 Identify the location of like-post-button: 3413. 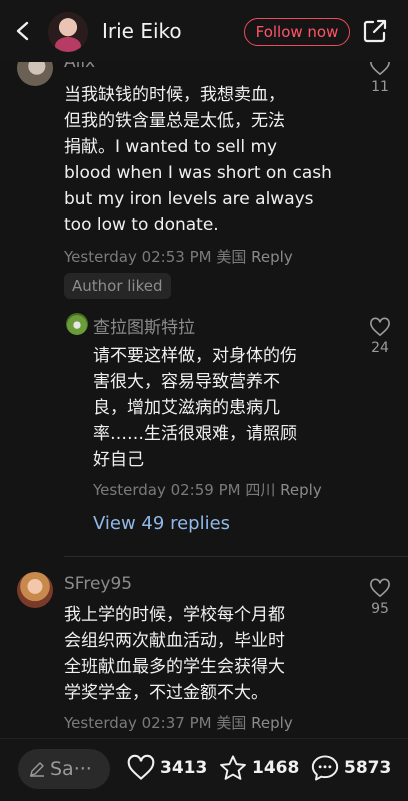
(166, 767).